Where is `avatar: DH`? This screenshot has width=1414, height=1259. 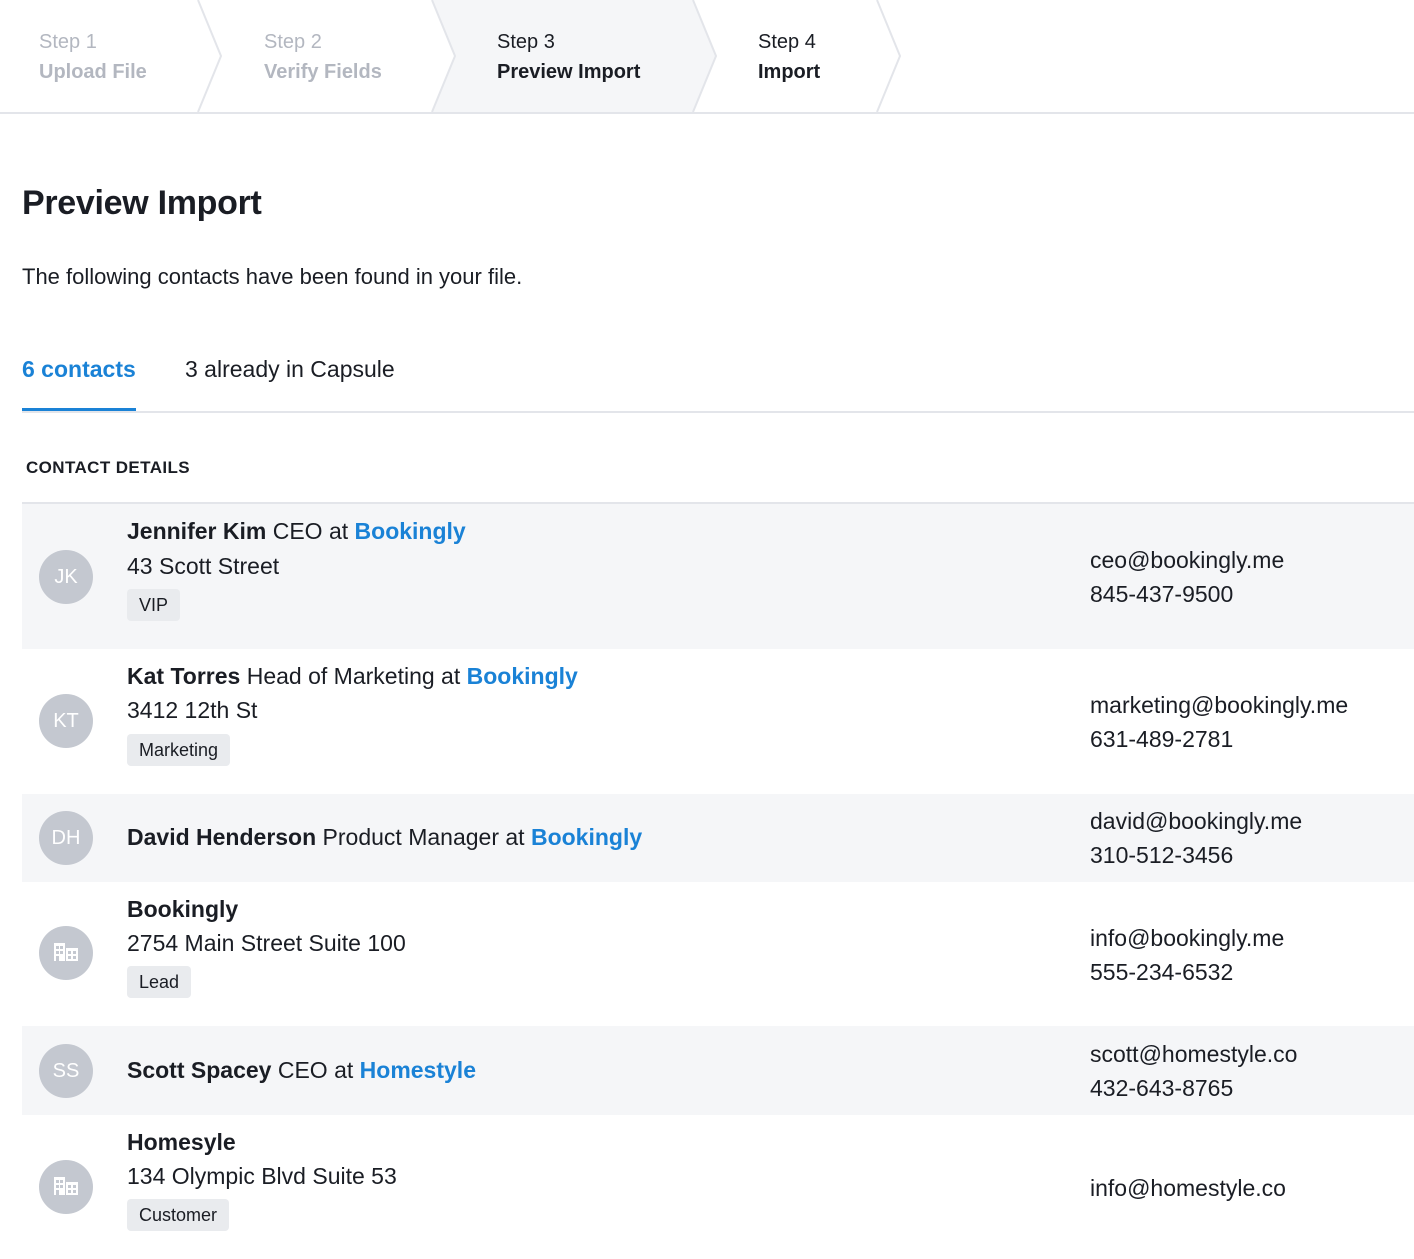
avatar: DH is located at coordinates (66, 838).